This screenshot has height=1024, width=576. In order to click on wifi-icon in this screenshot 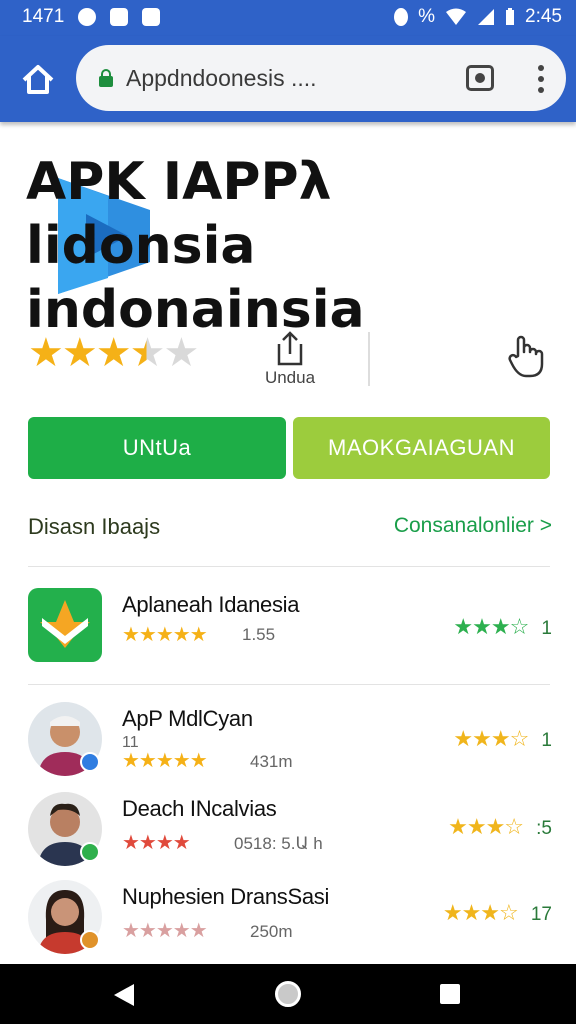, I will do `click(456, 16)`.